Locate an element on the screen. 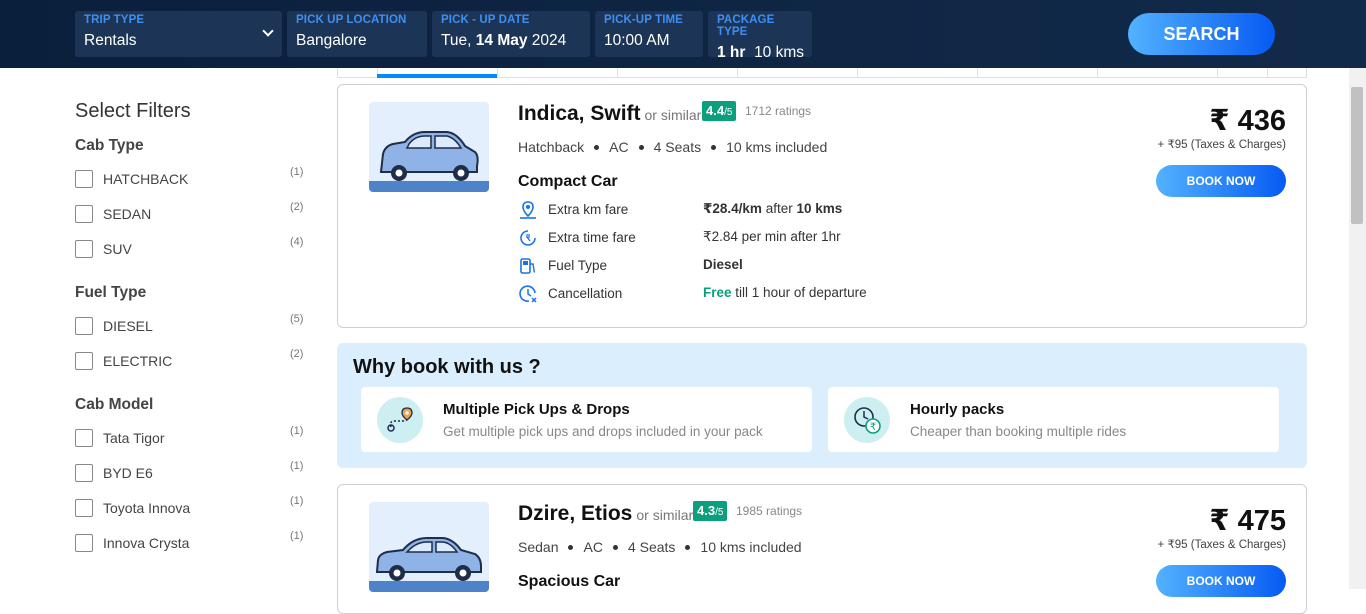 This screenshot has width=1366, height=614. clock-rupee-icon: ₹ is located at coordinates (867, 420).